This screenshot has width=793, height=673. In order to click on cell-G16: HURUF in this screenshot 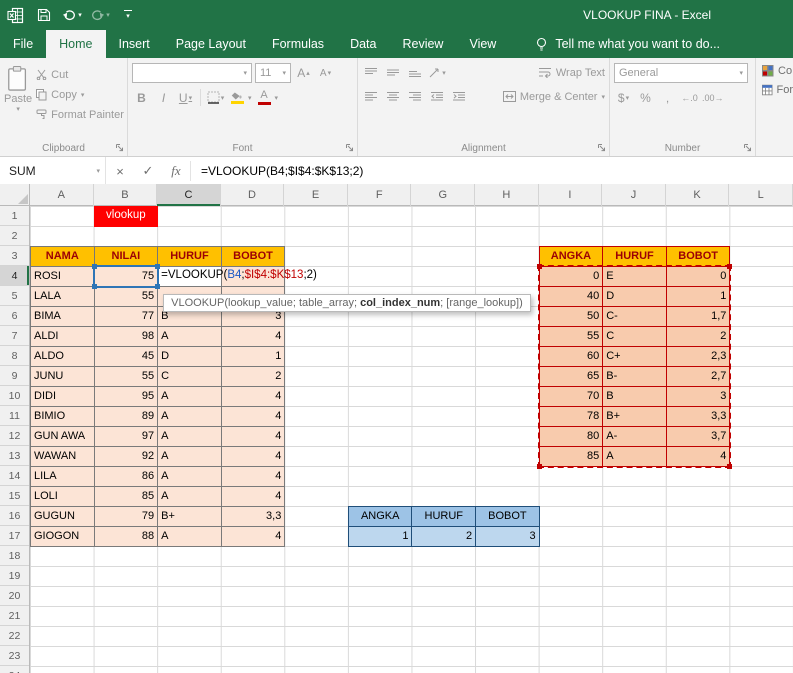, I will do `click(444, 516)`.